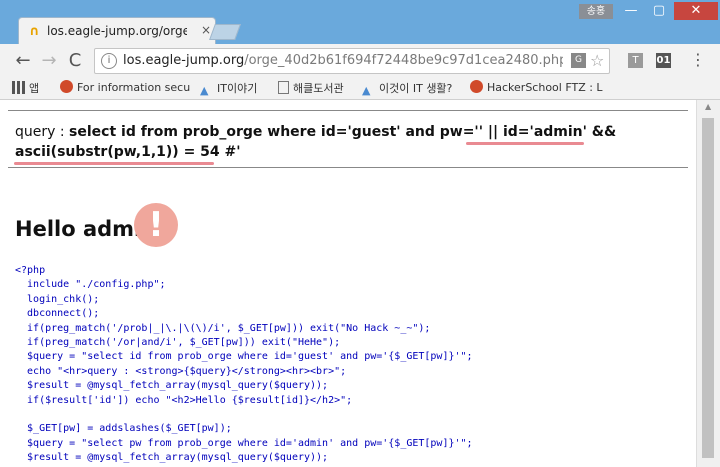 The height and width of the screenshot is (467, 720). What do you see at coordinates (237, 88) in the screenshot?
I see `bookmark-label: IT이야기` at bounding box center [237, 88].